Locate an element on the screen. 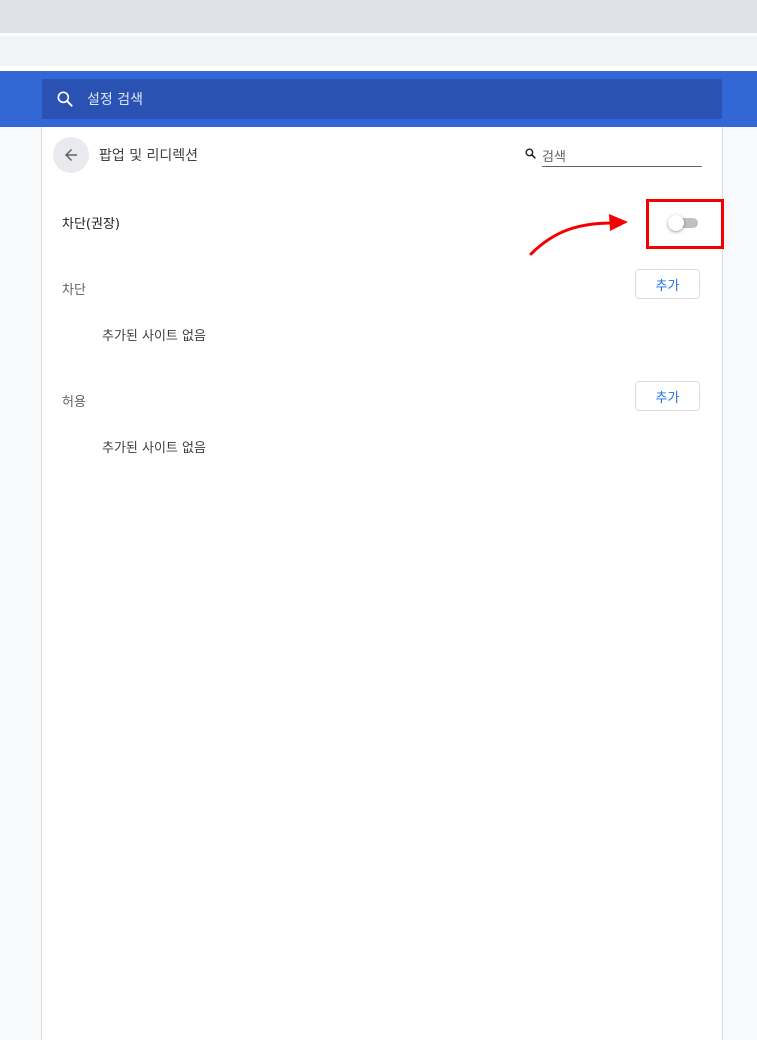 This screenshot has height=1040, width=757. add-allow-site-button: 추가 is located at coordinates (667, 396).